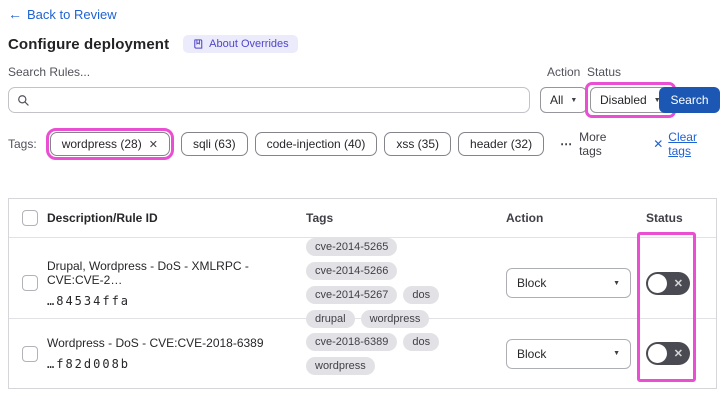 This screenshot has height=406, width=725. Describe the element at coordinates (362, 218) in the screenshot. I see `table-header-row: Description/Rule ID Tags Action Status` at that location.